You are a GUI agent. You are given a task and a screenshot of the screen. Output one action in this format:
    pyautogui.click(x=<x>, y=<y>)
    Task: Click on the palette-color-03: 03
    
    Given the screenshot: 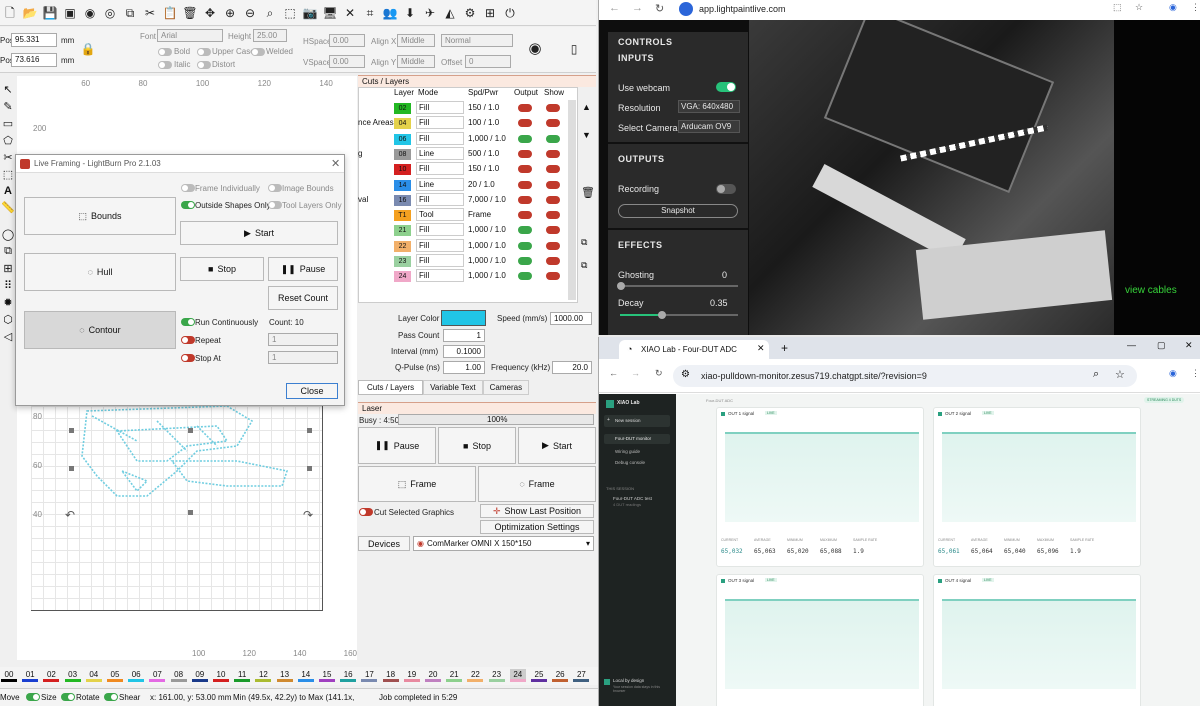 What is the action you would take?
    pyautogui.click(x=72, y=675)
    